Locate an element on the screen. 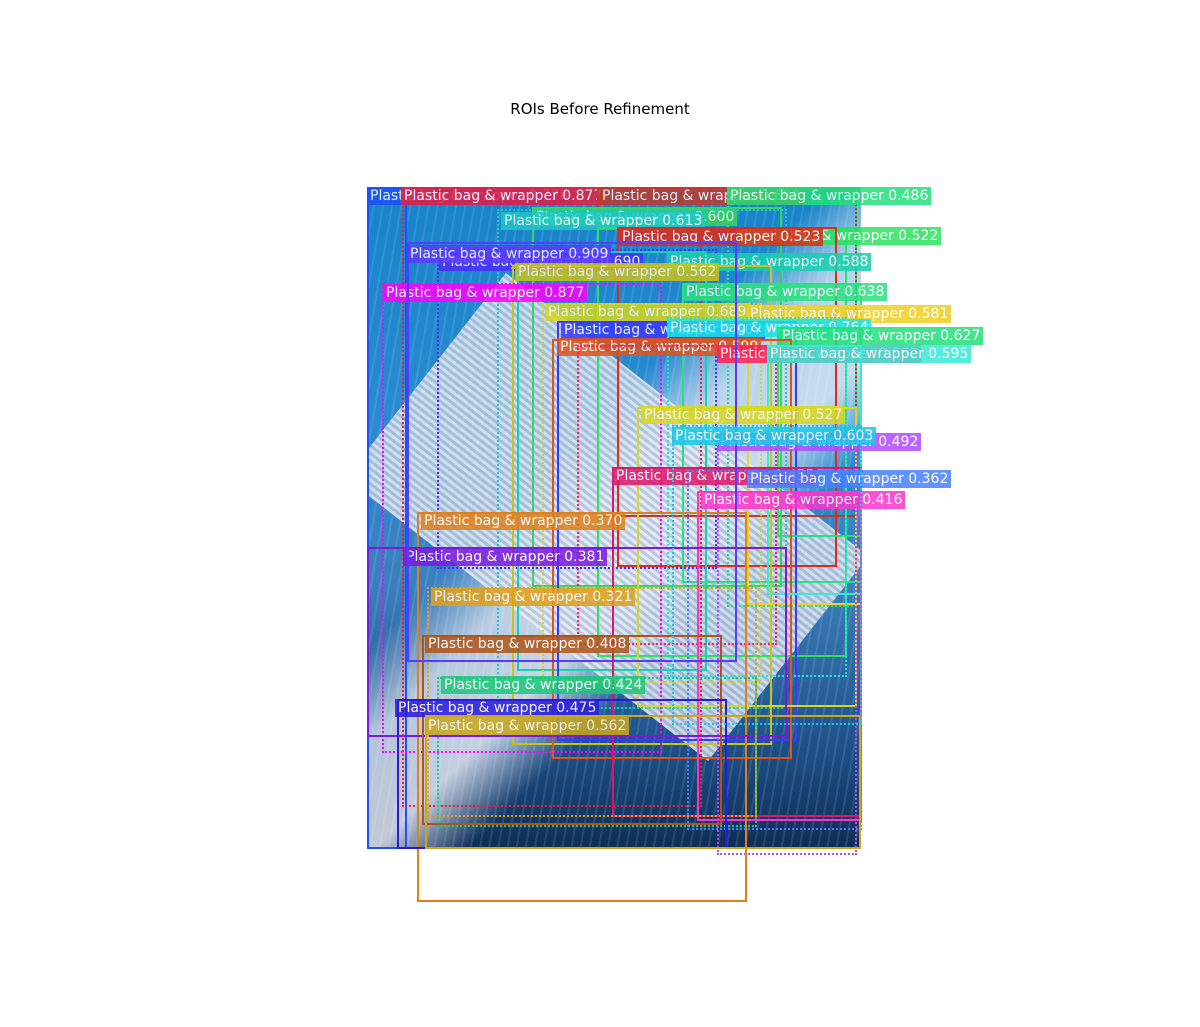 The height and width of the screenshot is (1027, 1200). roi-label: Plastic bag & wrapper 0.595 is located at coordinates (869, 354).